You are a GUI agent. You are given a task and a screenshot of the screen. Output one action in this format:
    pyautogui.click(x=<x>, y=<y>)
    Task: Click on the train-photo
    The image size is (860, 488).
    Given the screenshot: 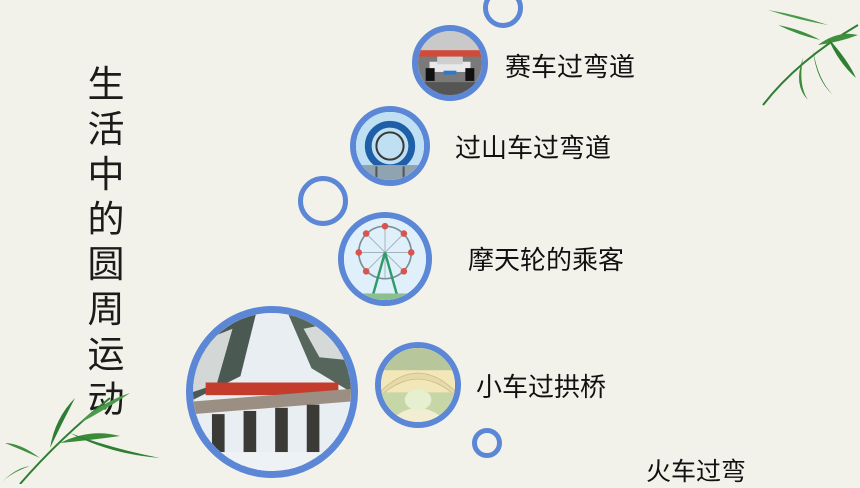 What is the action you would take?
    pyautogui.click(x=272, y=392)
    